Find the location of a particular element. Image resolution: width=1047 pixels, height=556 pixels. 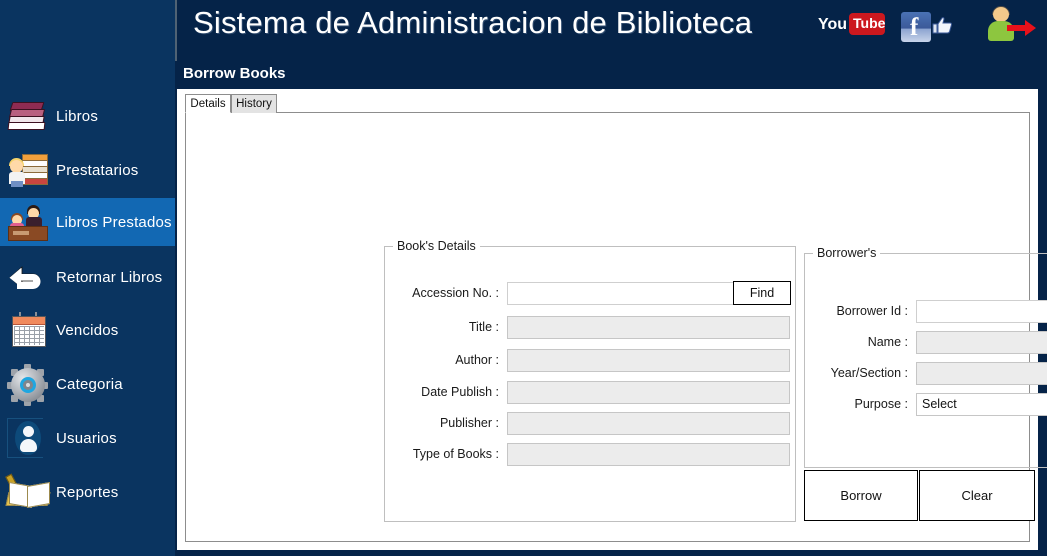

sidebar-item-label: Retornar Libros is located at coordinates (109, 277).